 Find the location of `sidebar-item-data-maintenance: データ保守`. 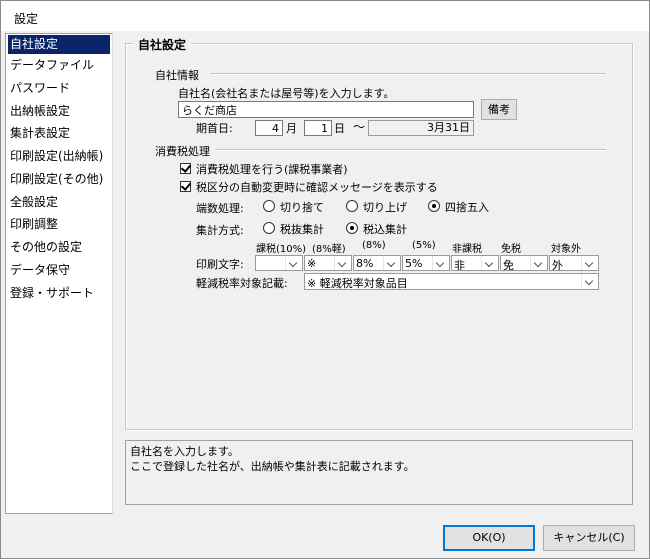

sidebar-item-data-maintenance: データ保守 is located at coordinates (59, 270).